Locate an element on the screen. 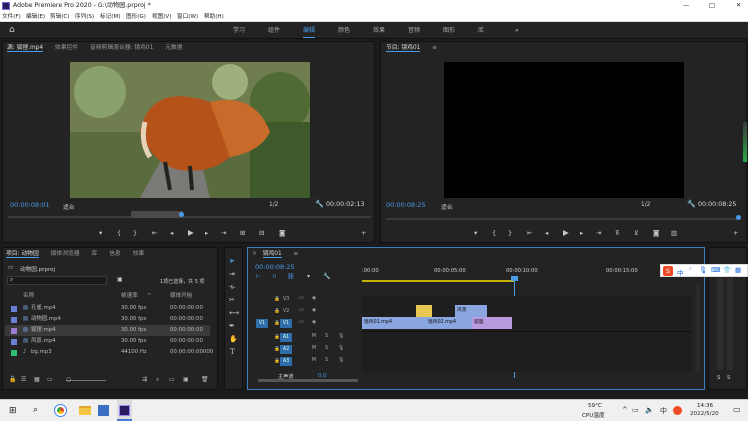 The image size is (748, 421). workspace-learn: 学习 is located at coordinates (239, 30).